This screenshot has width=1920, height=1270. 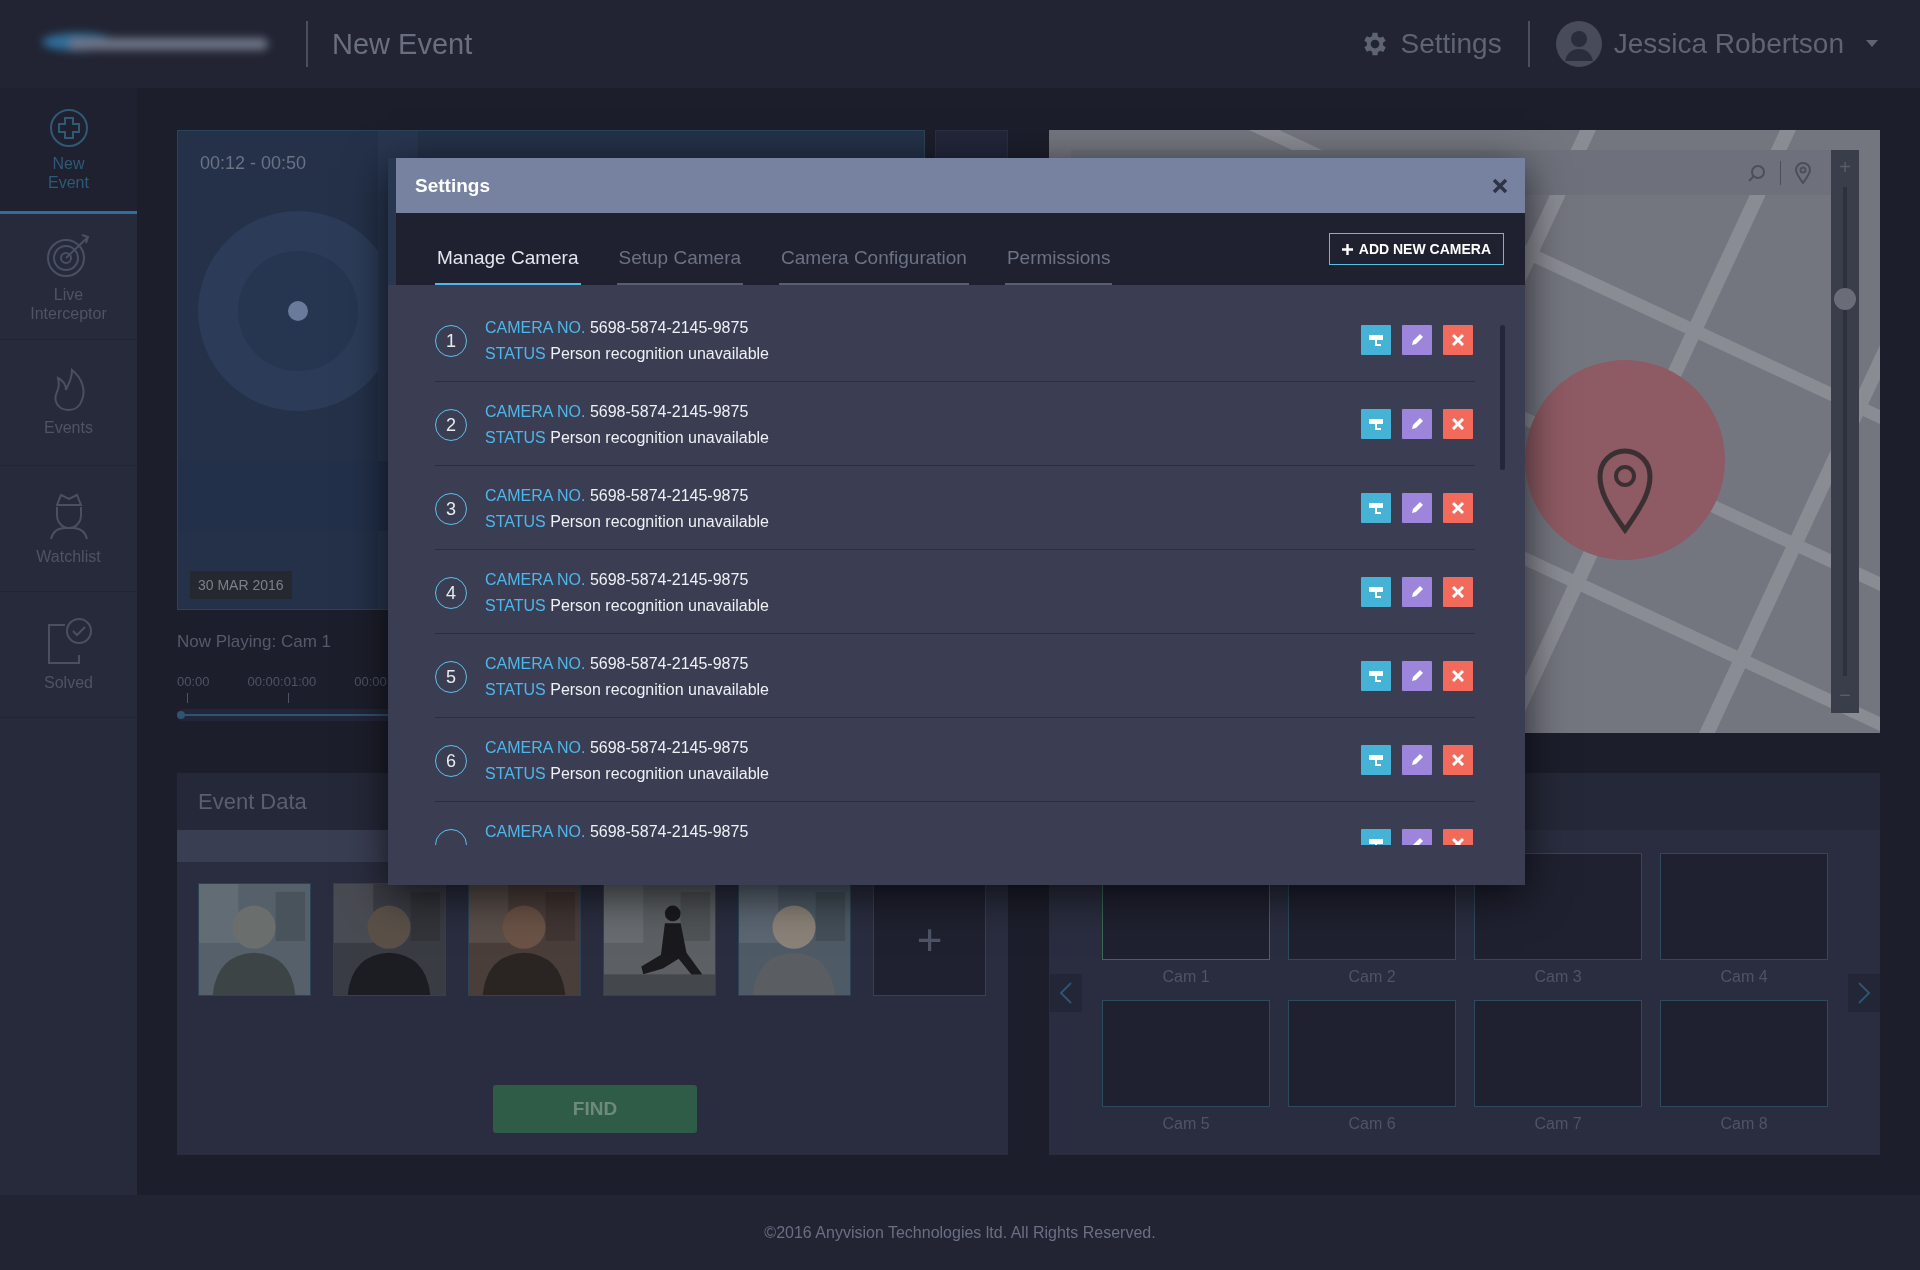 I want to click on nav-item: New Event, so click(x=68, y=151).